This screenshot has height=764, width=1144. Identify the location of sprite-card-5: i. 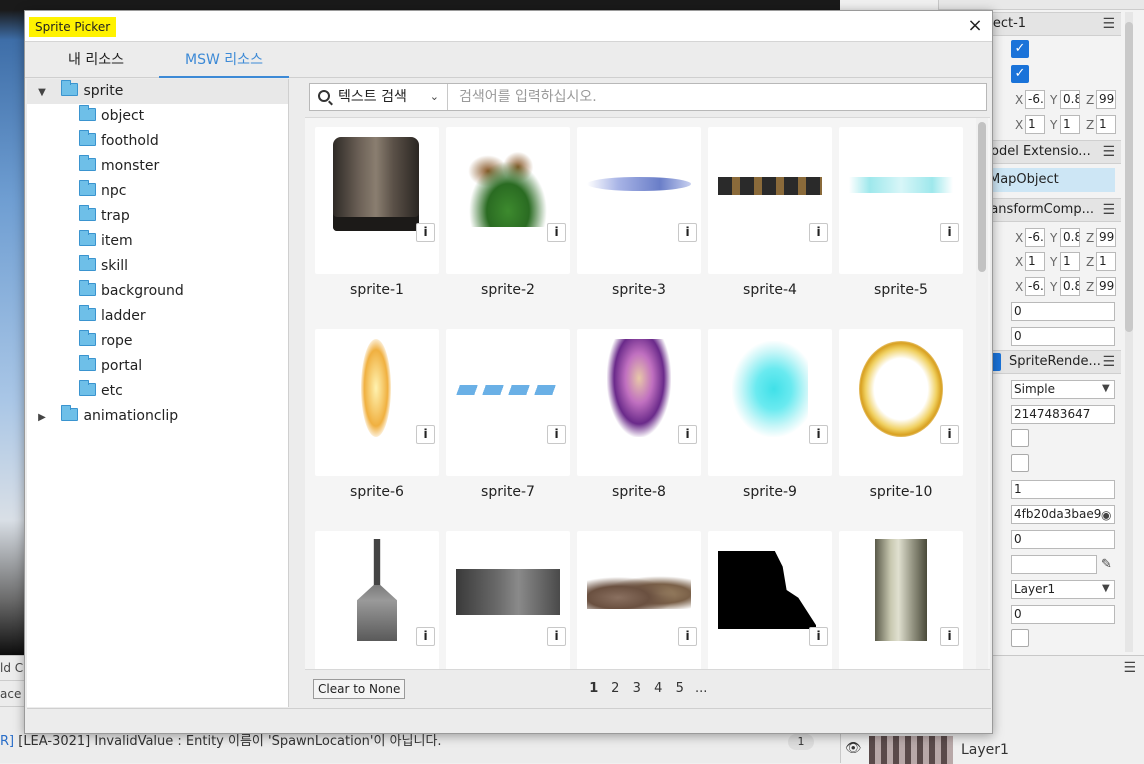
(901, 200).